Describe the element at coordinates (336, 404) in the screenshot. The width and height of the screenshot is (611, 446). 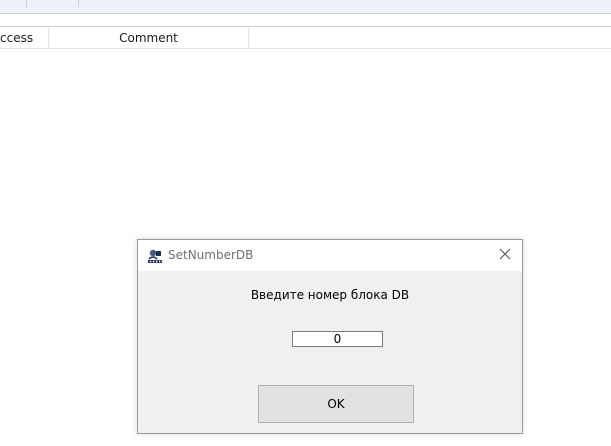
I see `ok-button: OK` at that location.